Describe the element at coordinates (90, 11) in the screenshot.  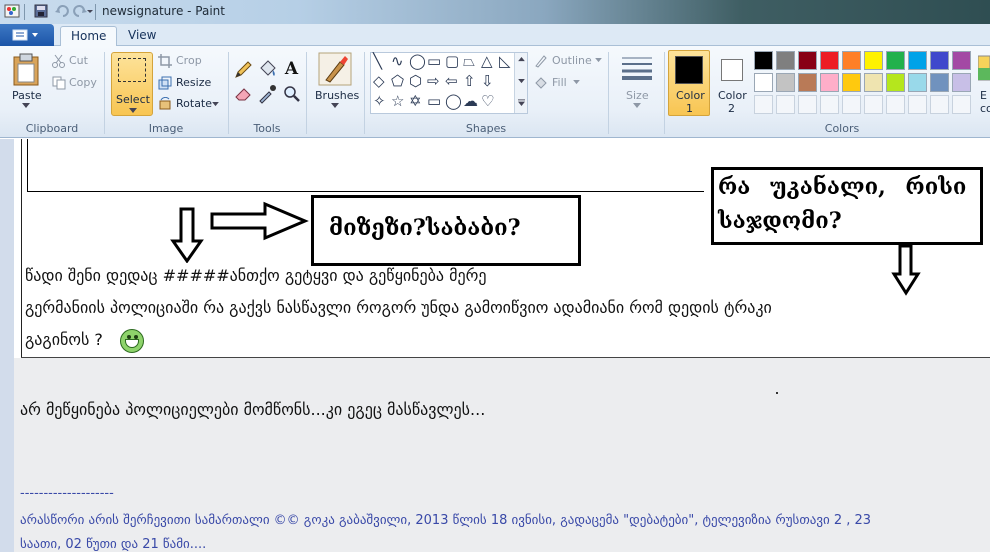
I see `customize-quick-access-icon` at that location.